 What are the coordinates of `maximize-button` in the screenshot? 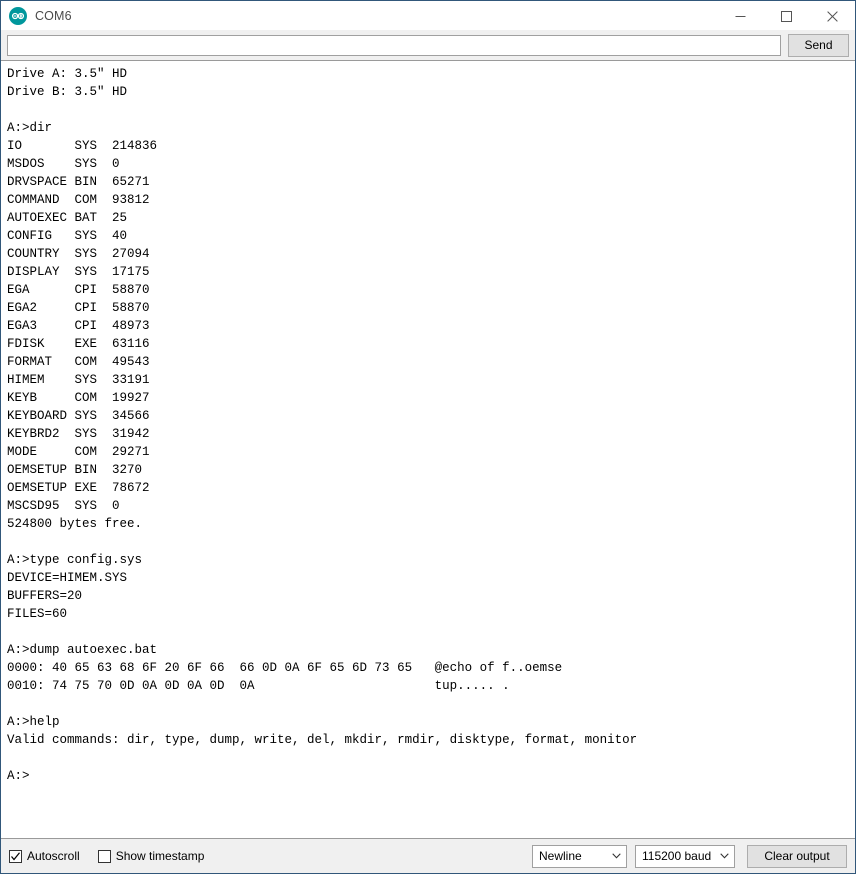 It's located at (786, 16).